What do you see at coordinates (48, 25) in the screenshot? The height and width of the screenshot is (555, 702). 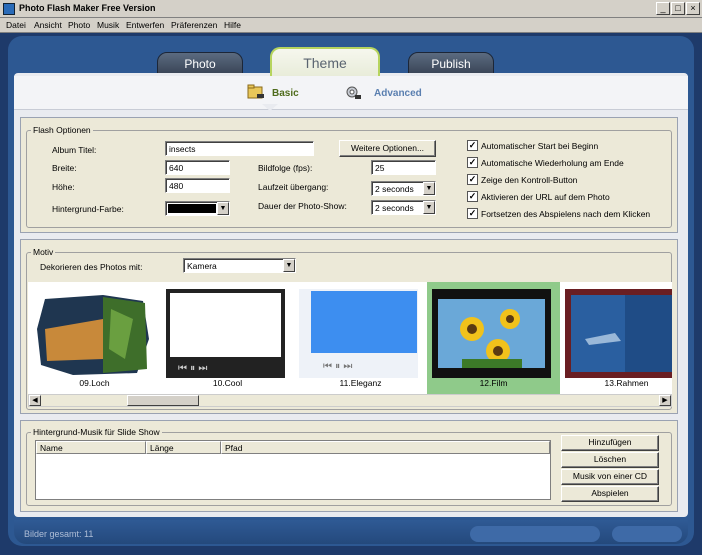 I see `menu-ansicht: Ansicht` at bounding box center [48, 25].